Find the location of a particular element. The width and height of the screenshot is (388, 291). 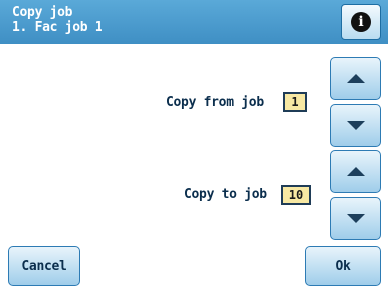

copy-to-up-button is located at coordinates (355, 171).